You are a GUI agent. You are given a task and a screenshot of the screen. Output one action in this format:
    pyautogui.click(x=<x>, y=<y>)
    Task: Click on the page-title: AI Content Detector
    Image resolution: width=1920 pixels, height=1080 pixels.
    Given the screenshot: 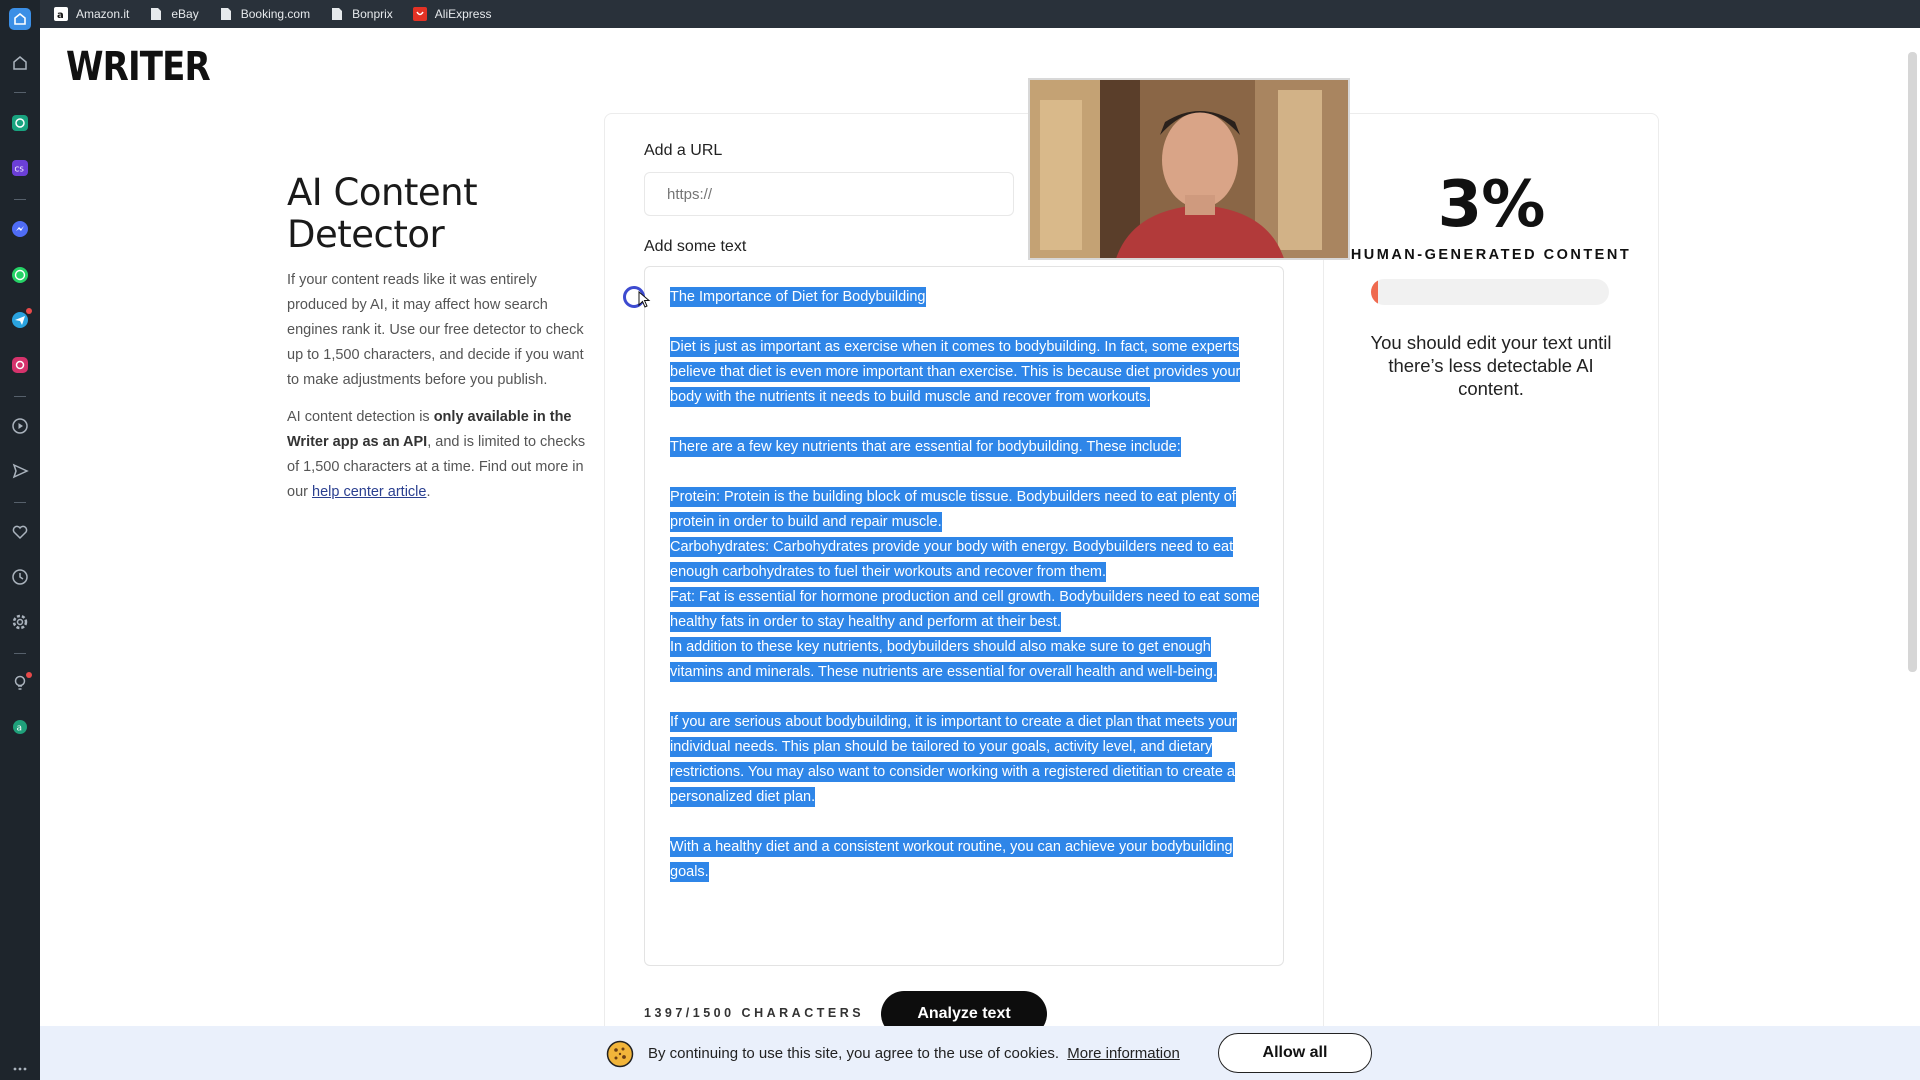 What is the action you would take?
    pyautogui.click(x=382, y=213)
    